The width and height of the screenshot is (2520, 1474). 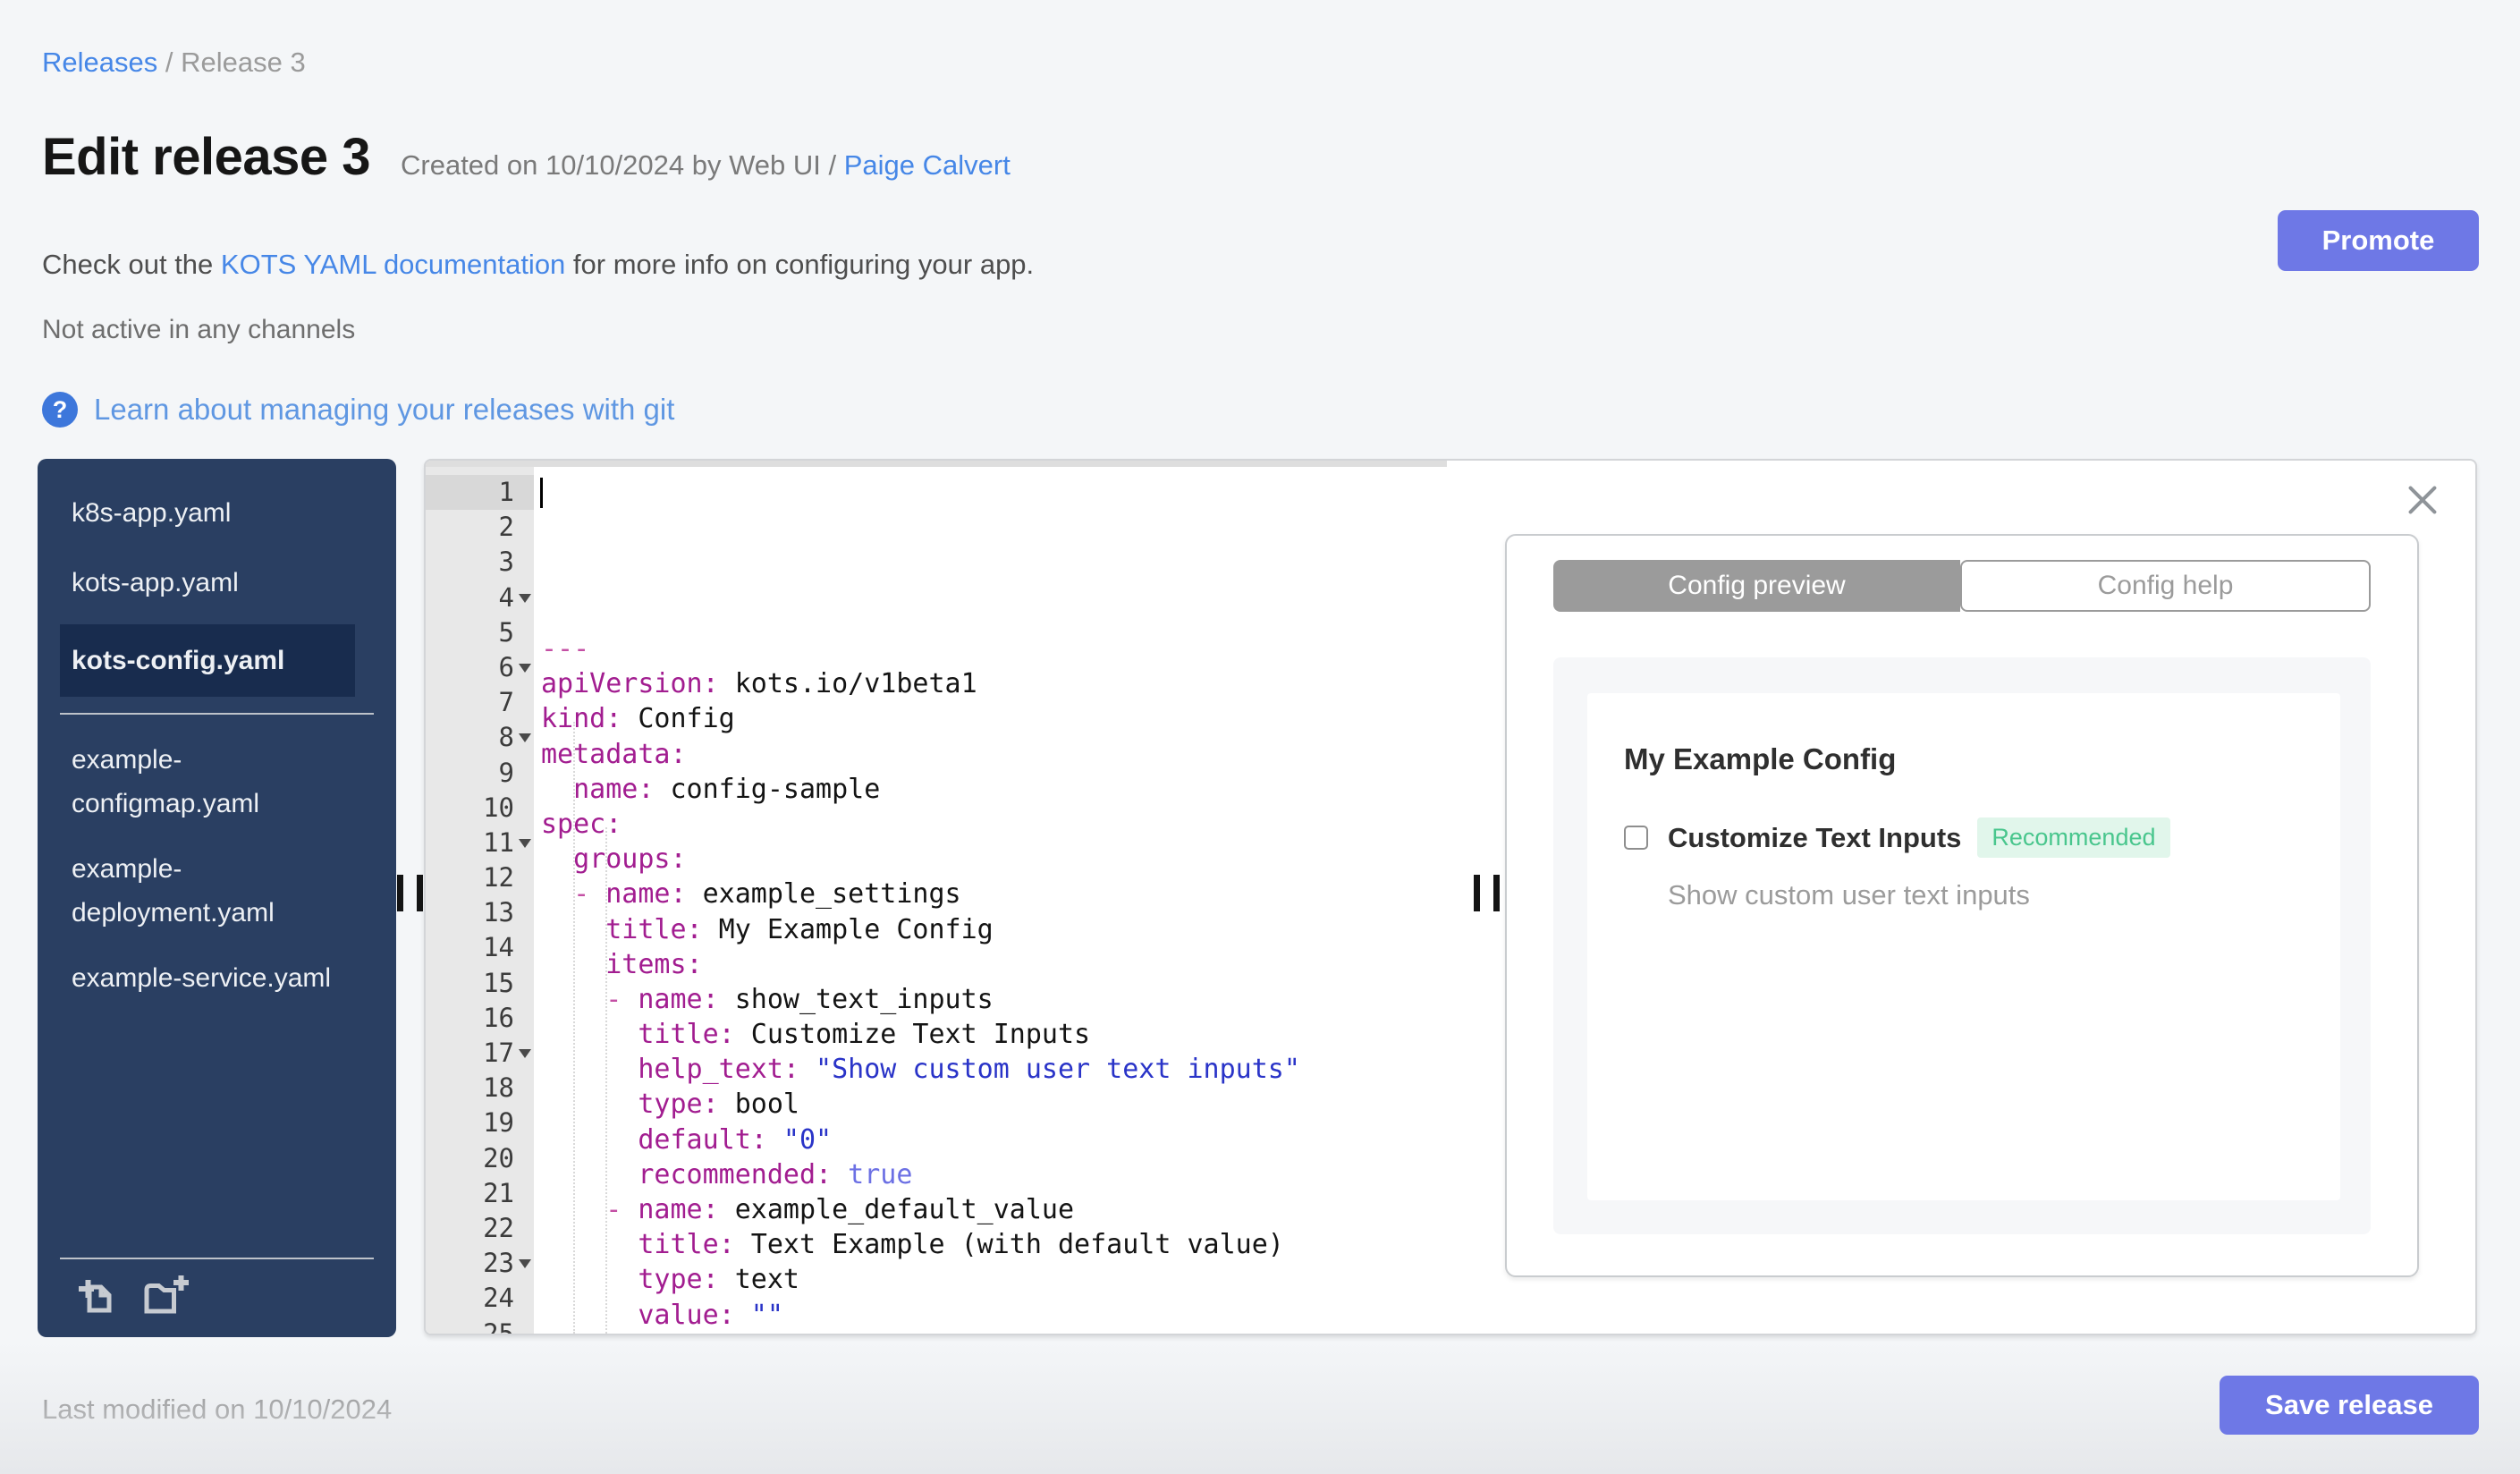 I want to click on add-folder-icon, so click(x=166, y=1297).